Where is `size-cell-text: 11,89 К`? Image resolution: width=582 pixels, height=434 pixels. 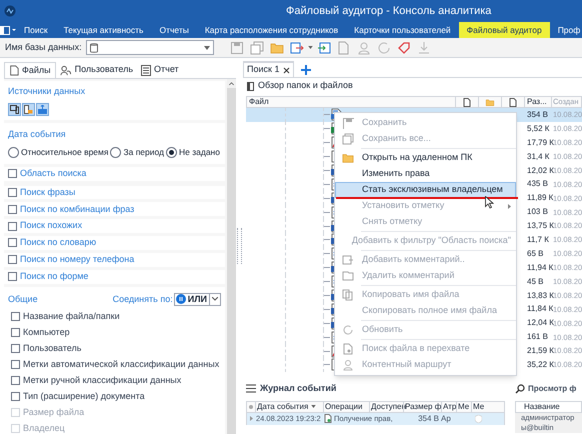
size-cell-text: 11,89 К is located at coordinates (539, 198).